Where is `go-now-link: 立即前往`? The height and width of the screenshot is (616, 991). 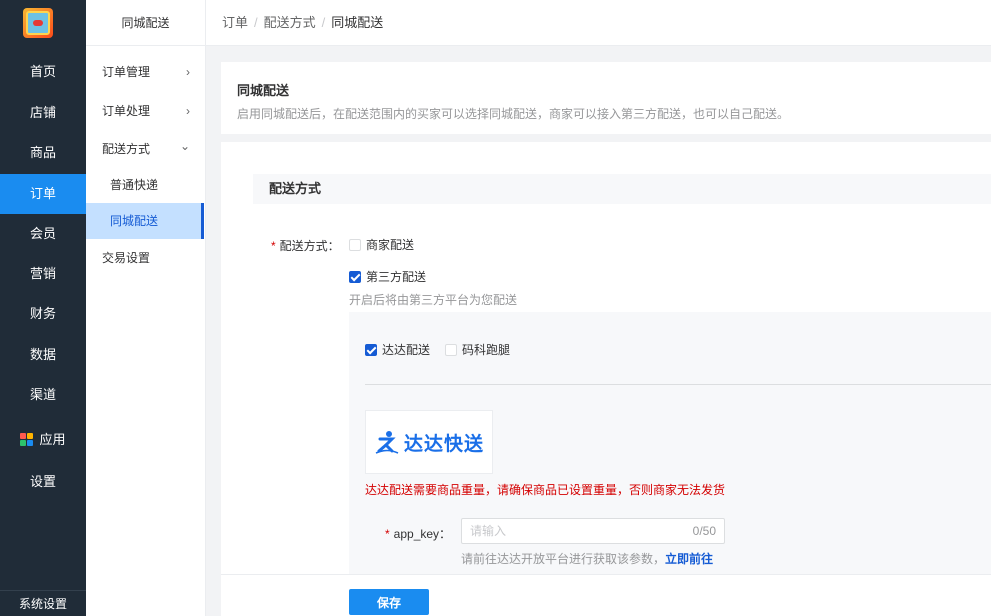
go-now-link: 立即前往 is located at coordinates (689, 559).